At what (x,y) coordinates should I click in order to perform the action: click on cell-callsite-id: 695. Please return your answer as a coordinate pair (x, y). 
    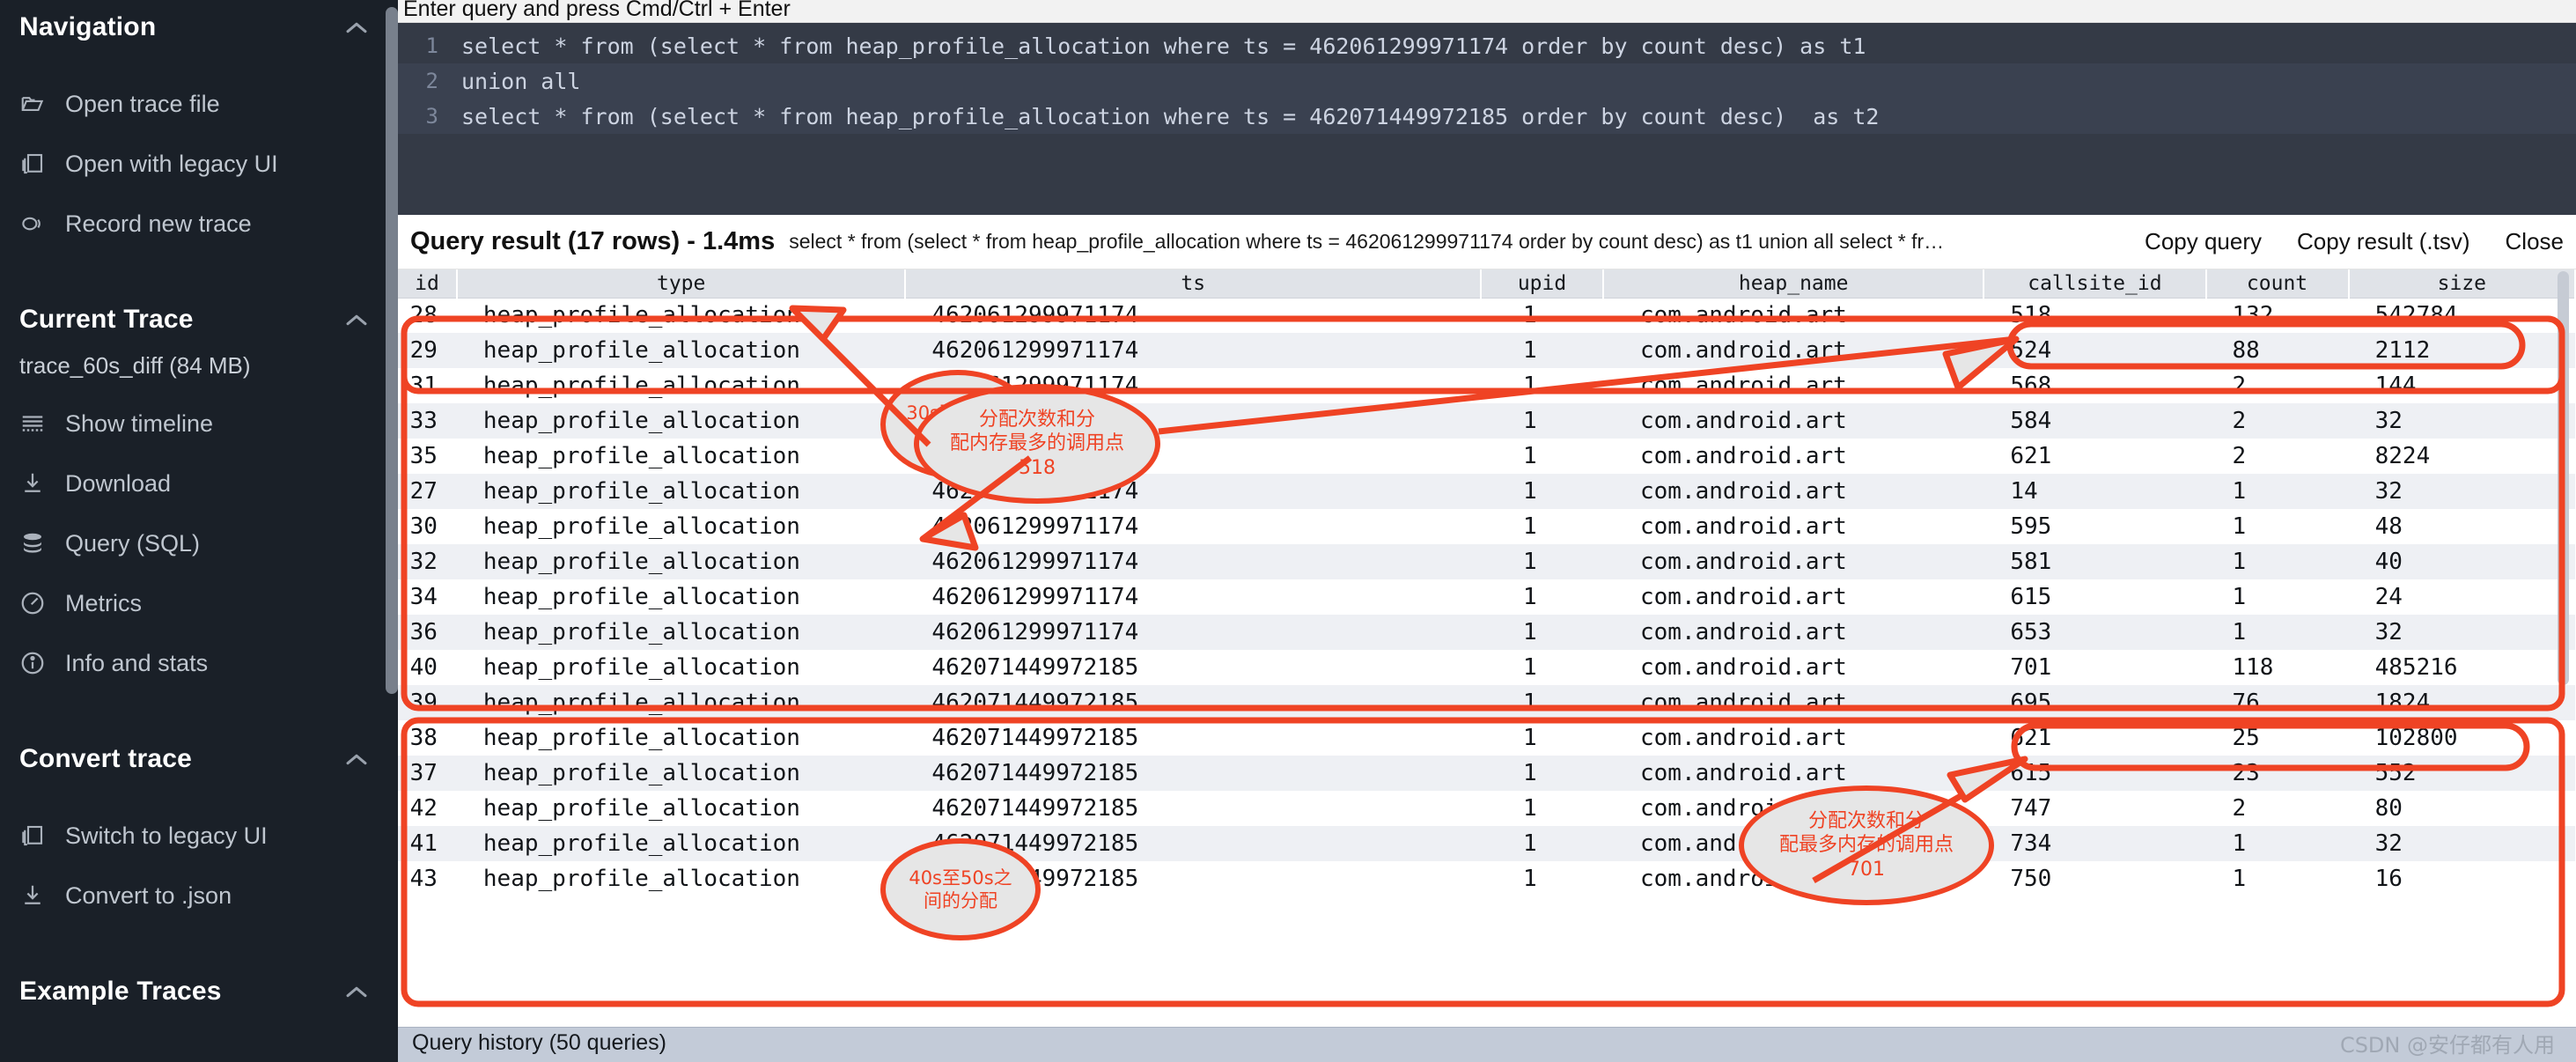
    Looking at the image, I should click on (2095, 702).